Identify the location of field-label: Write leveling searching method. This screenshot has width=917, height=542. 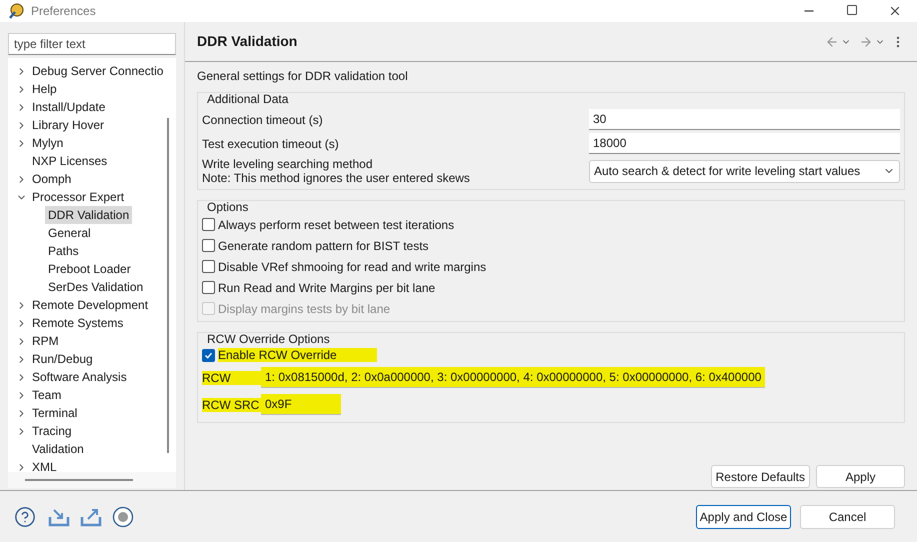
(288, 164).